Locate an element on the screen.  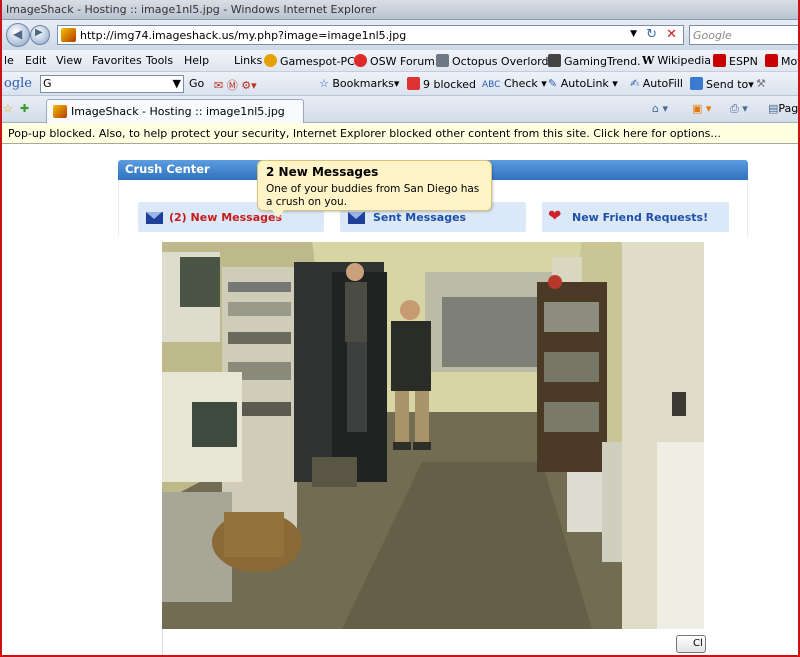
link-espn: ESPN is located at coordinates (735, 61).